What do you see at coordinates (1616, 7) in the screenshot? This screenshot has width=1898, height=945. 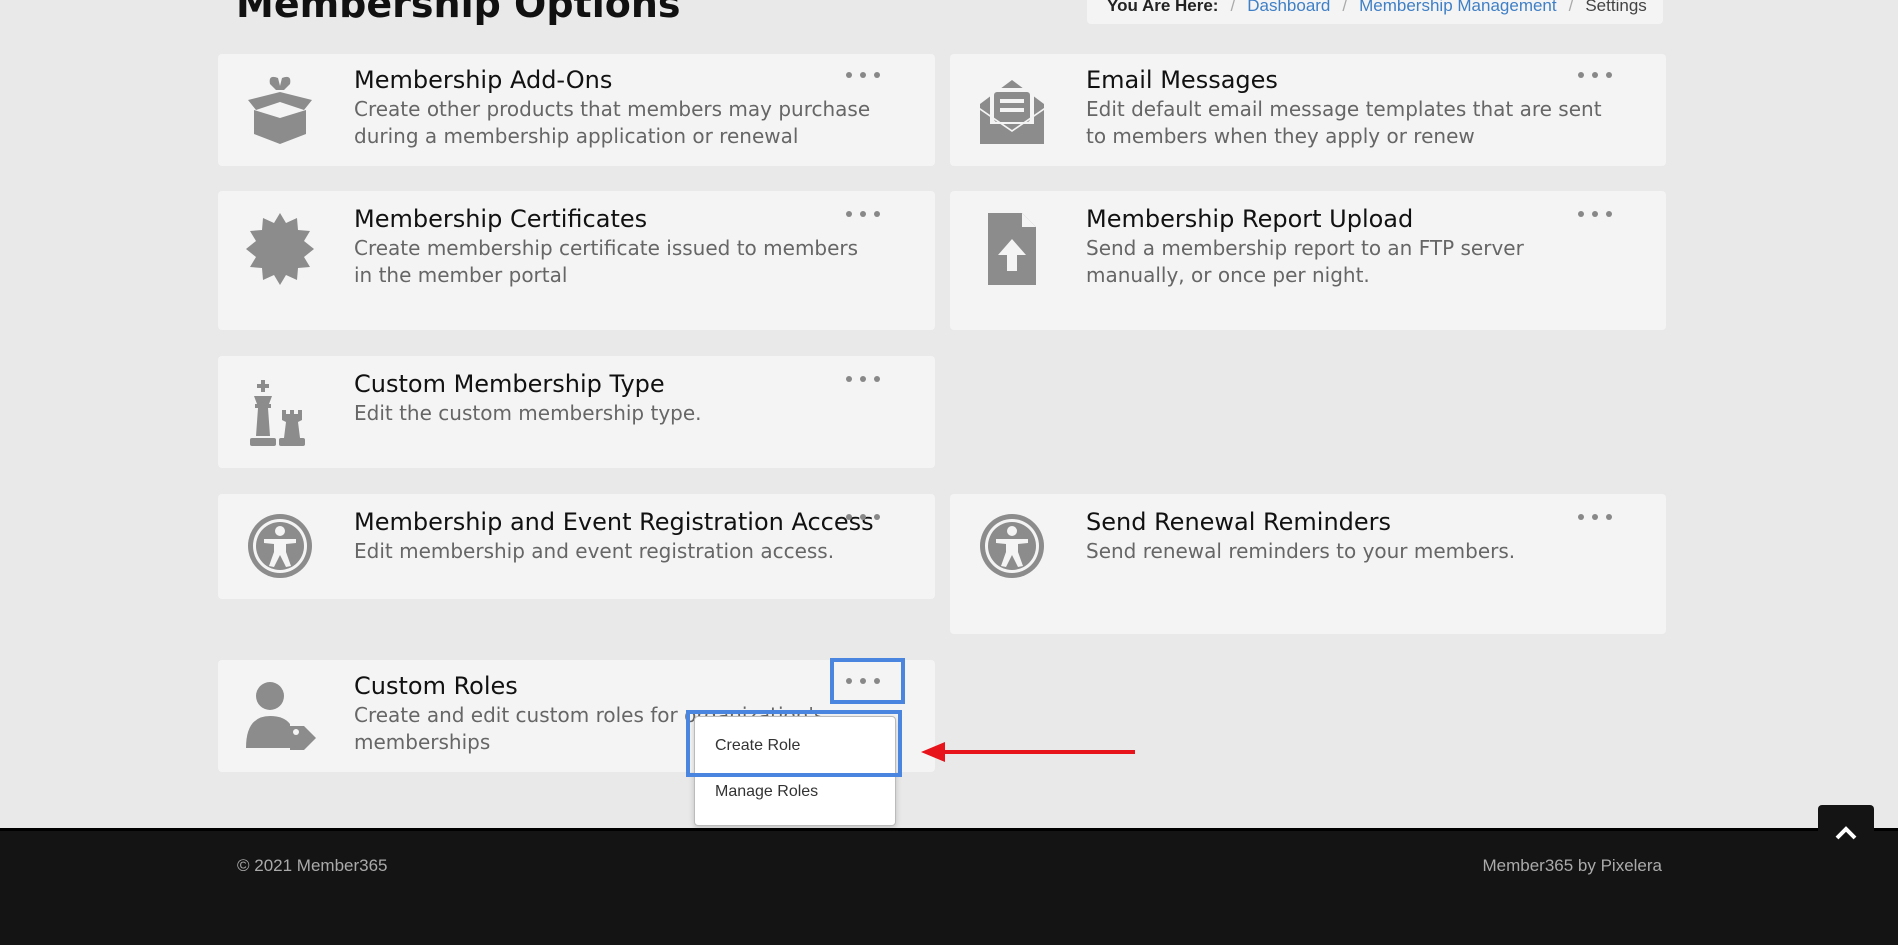 I see `breadcrumb-current: Settings` at bounding box center [1616, 7].